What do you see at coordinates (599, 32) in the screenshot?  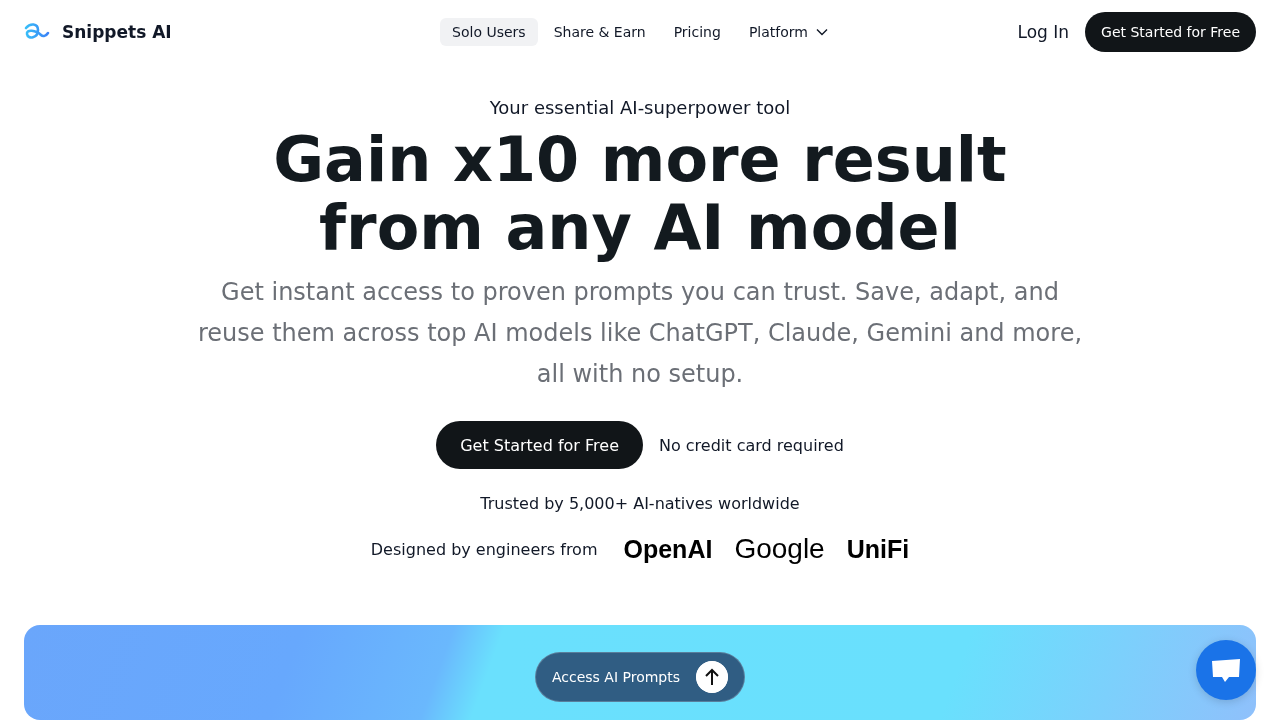 I see `nav-tab: Share & Earn` at bounding box center [599, 32].